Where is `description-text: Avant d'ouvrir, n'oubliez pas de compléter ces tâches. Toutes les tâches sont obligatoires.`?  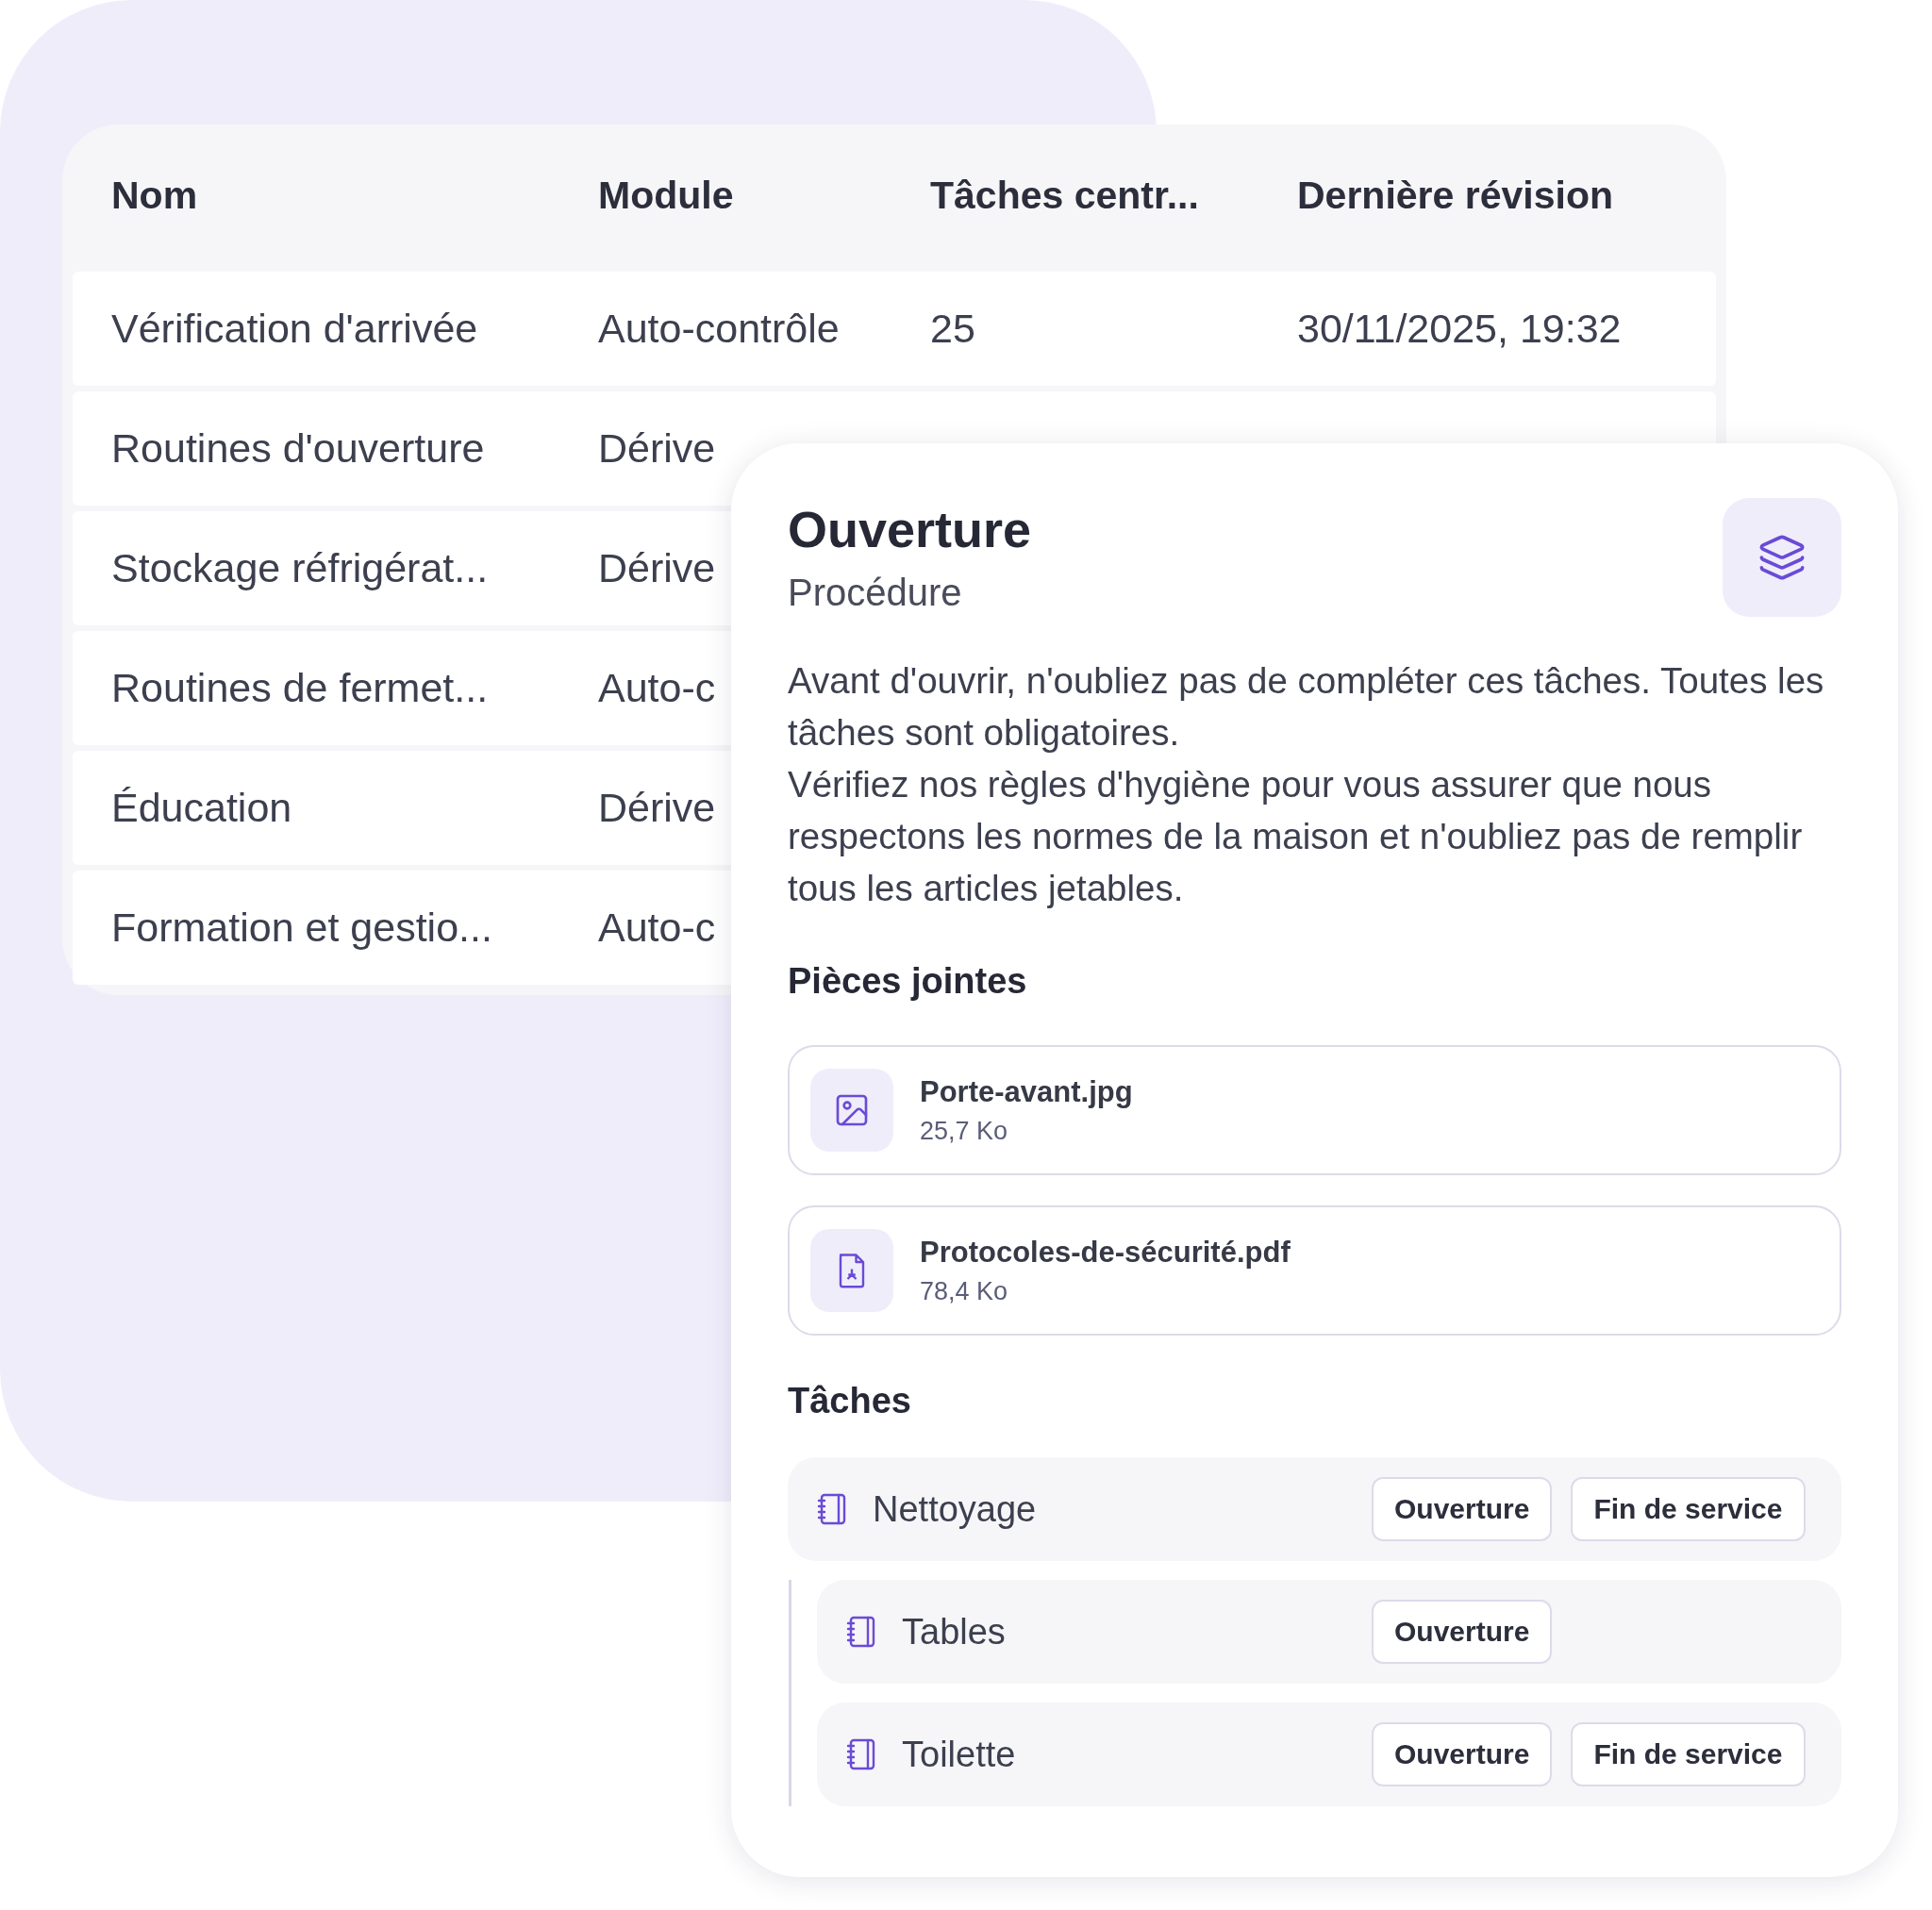
description-text: Avant d'ouvrir, n'oubliez pas de compléter ces tâches. Toutes les tâches sont obligatoires. is located at coordinates (1307, 707).